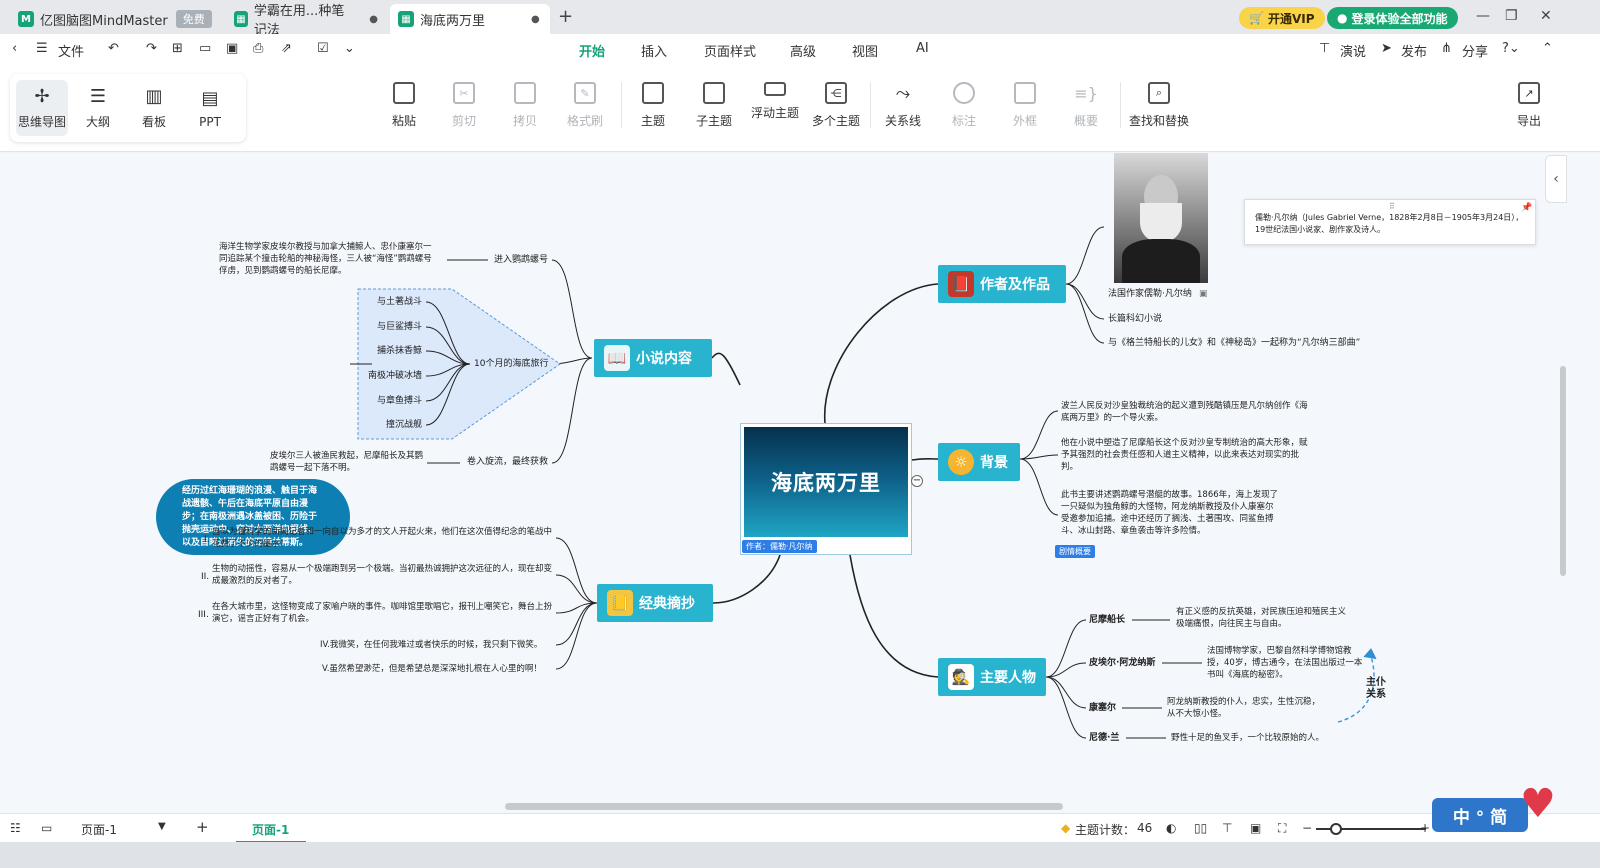 The image size is (1600, 868). What do you see at coordinates (1336, 829) in the screenshot?
I see `zoom-slider-handle` at bounding box center [1336, 829].